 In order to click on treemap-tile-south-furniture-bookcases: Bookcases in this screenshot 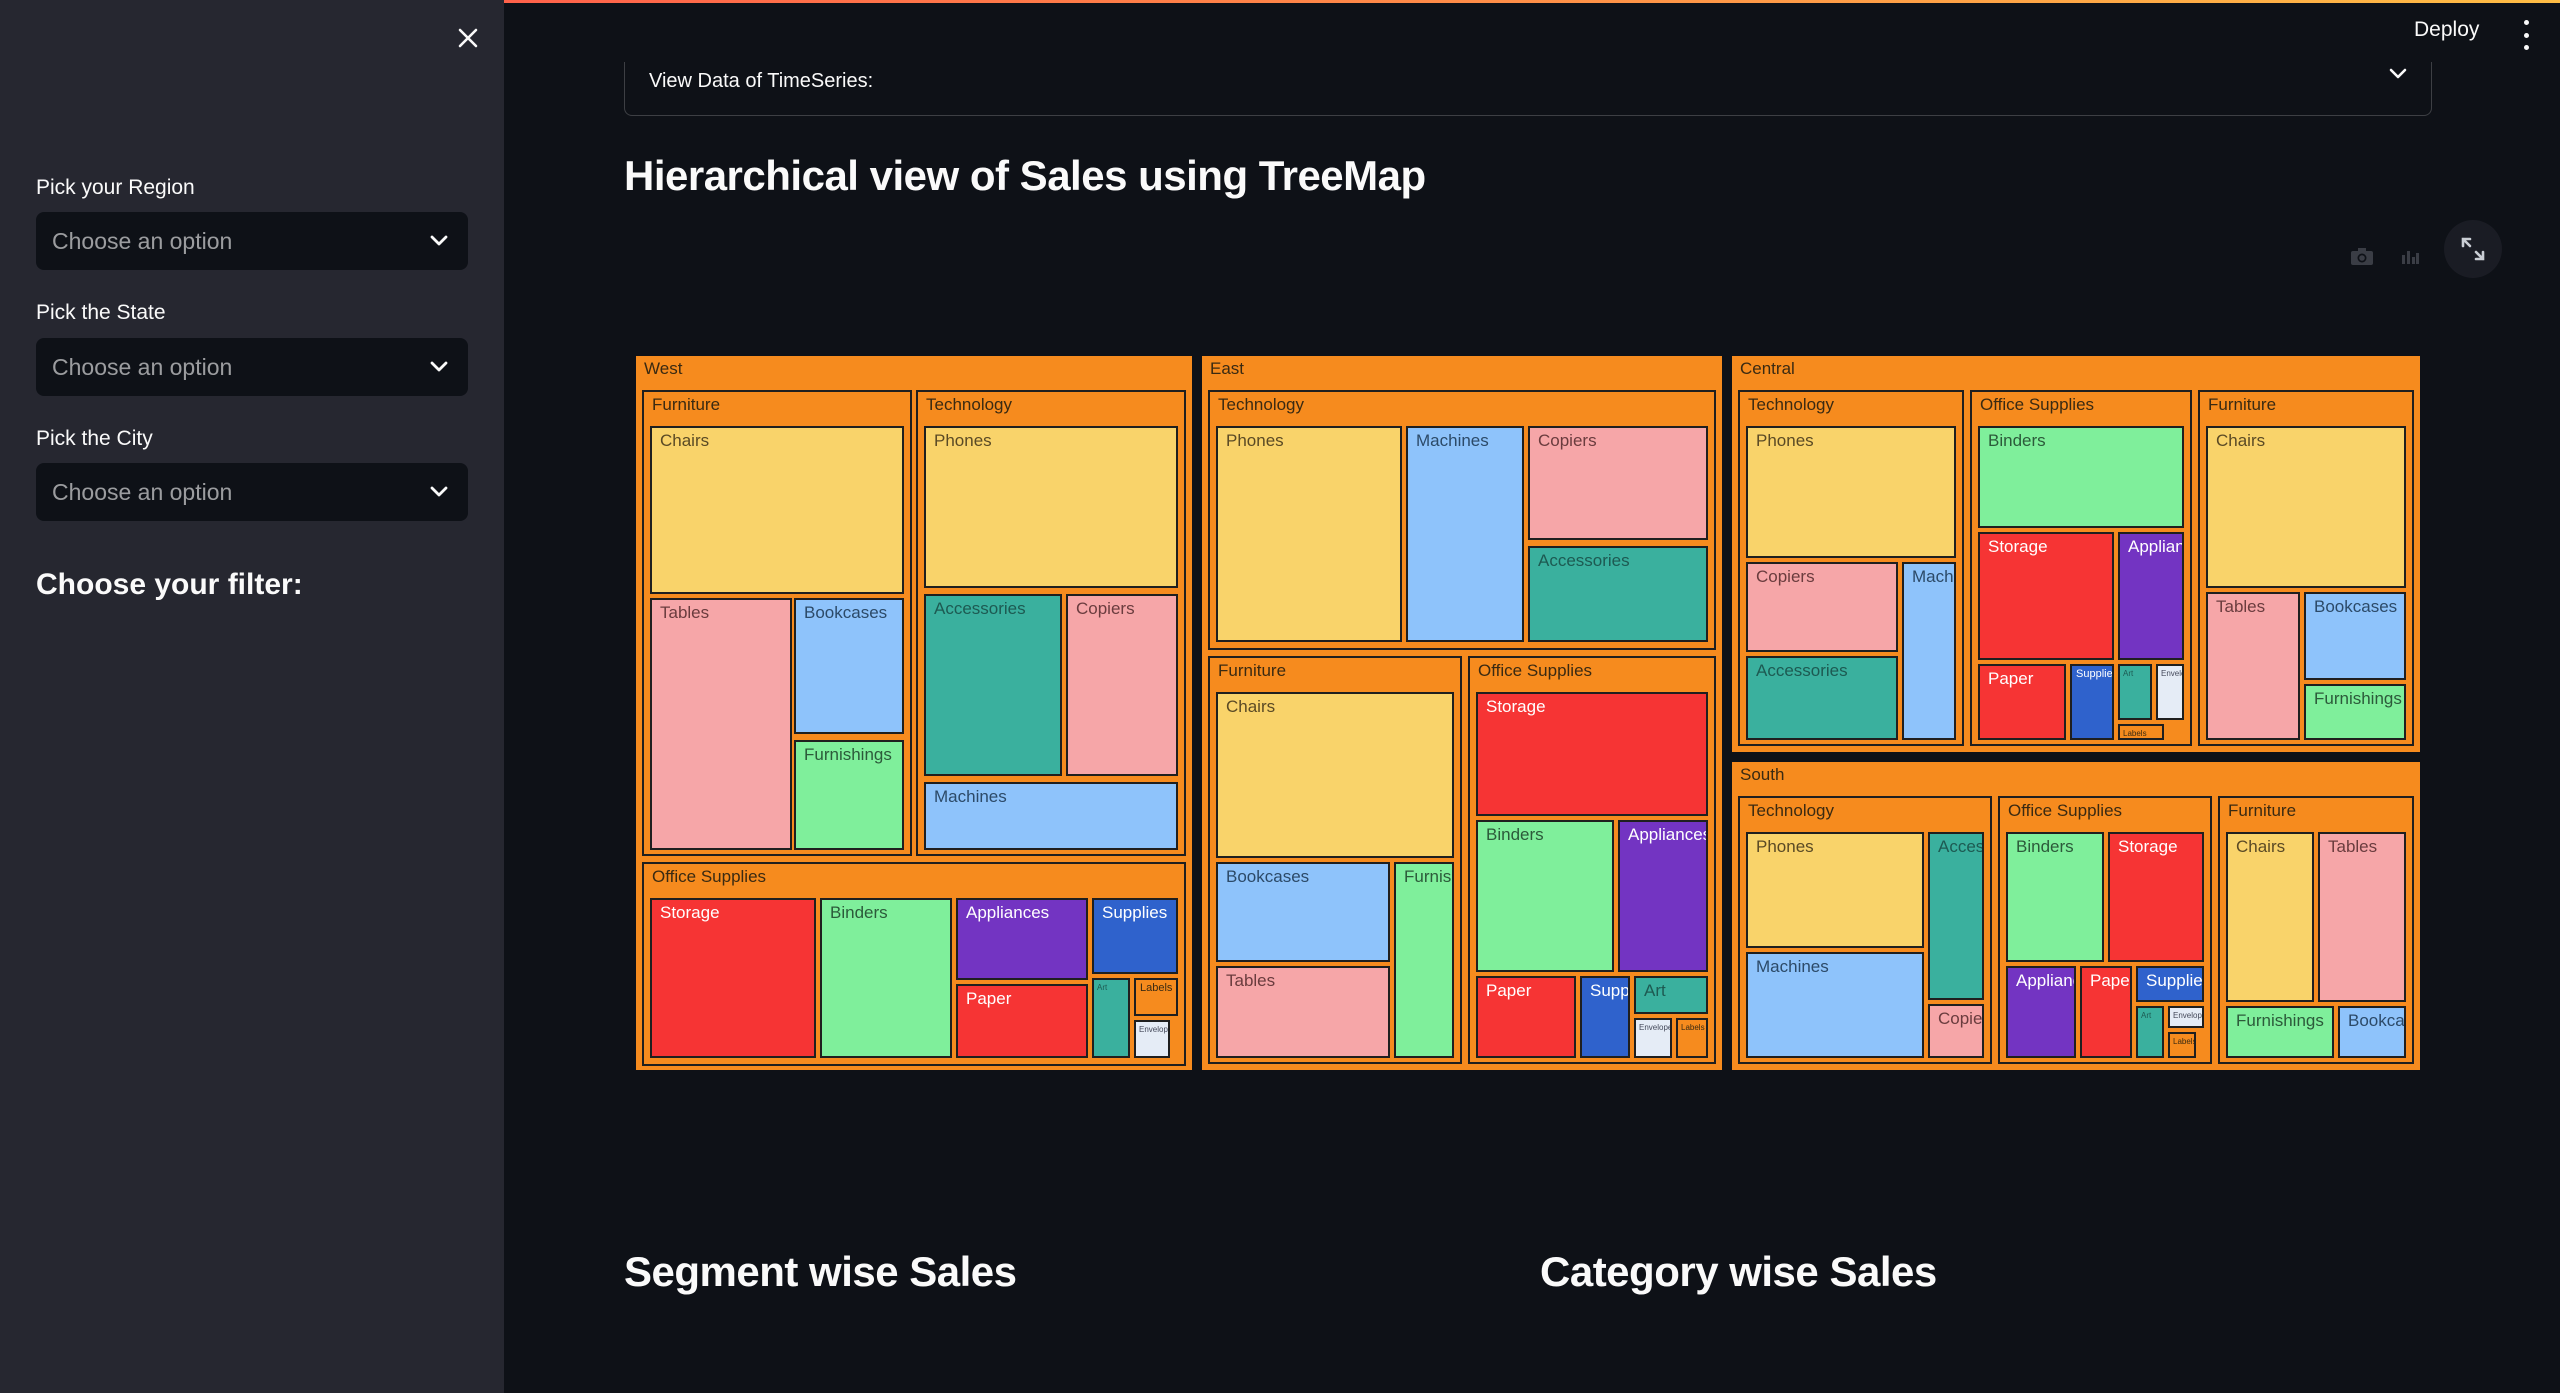, I will do `click(2372, 1032)`.